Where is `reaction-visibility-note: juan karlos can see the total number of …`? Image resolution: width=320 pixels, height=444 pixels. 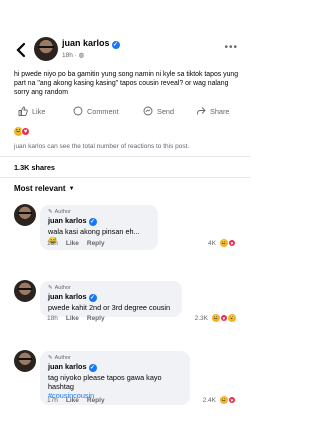
reaction-visibility-note: juan karlos can see the total number of … is located at coordinates (102, 146).